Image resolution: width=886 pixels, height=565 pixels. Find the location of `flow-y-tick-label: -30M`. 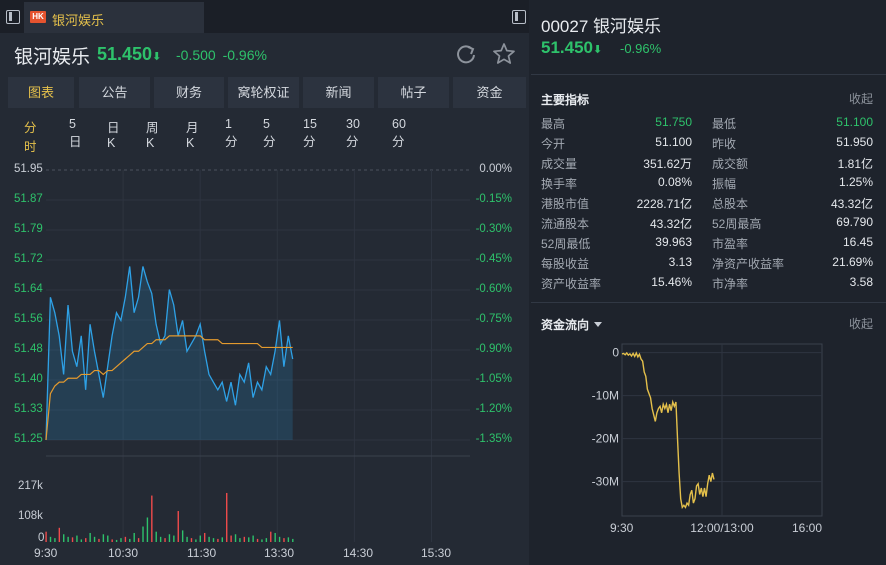

flow-y-tick-label: -30M is located at coordinates (605, 482).